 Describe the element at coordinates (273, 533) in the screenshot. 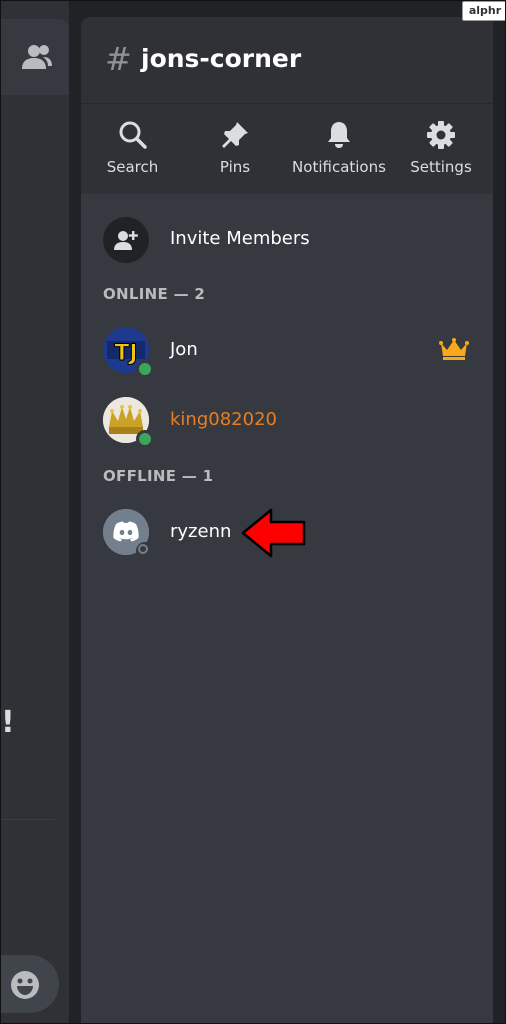

I see `red-arrow-annotation` at that location.